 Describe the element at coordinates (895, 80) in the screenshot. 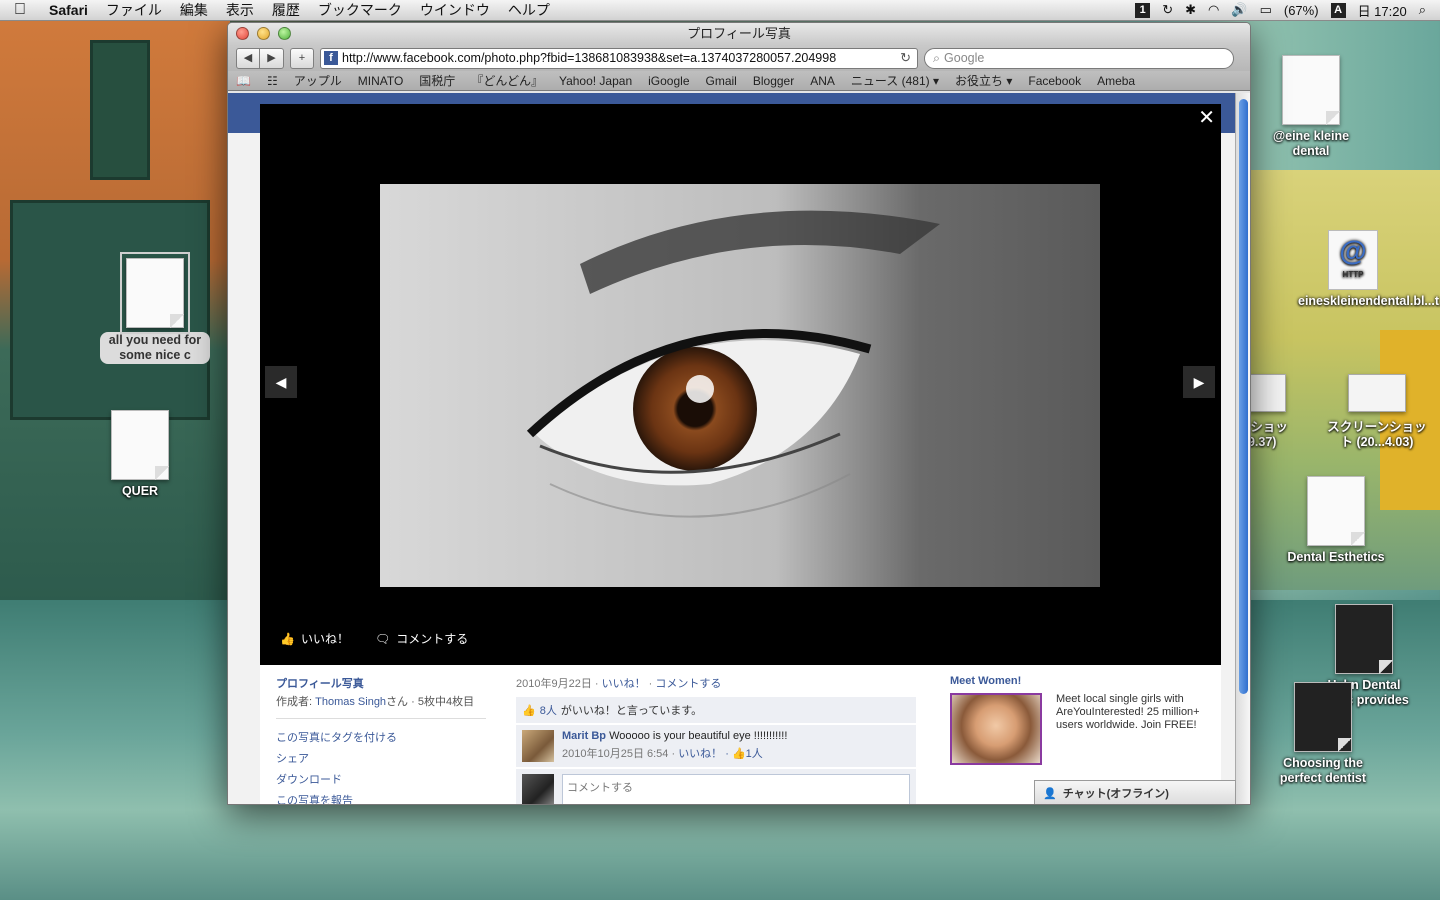

I see `bookmark-item: ニュース (481) ▾` at that location.